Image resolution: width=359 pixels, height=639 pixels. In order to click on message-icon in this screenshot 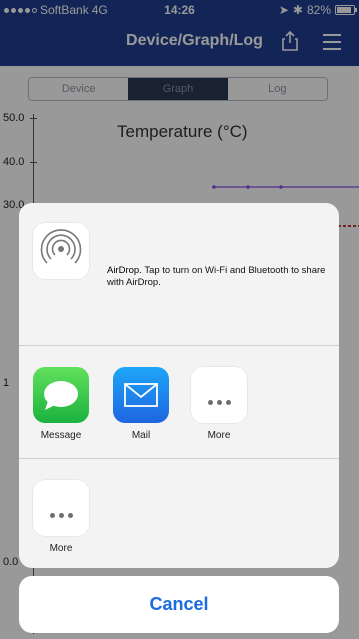, I will do `click(61, 395)`.